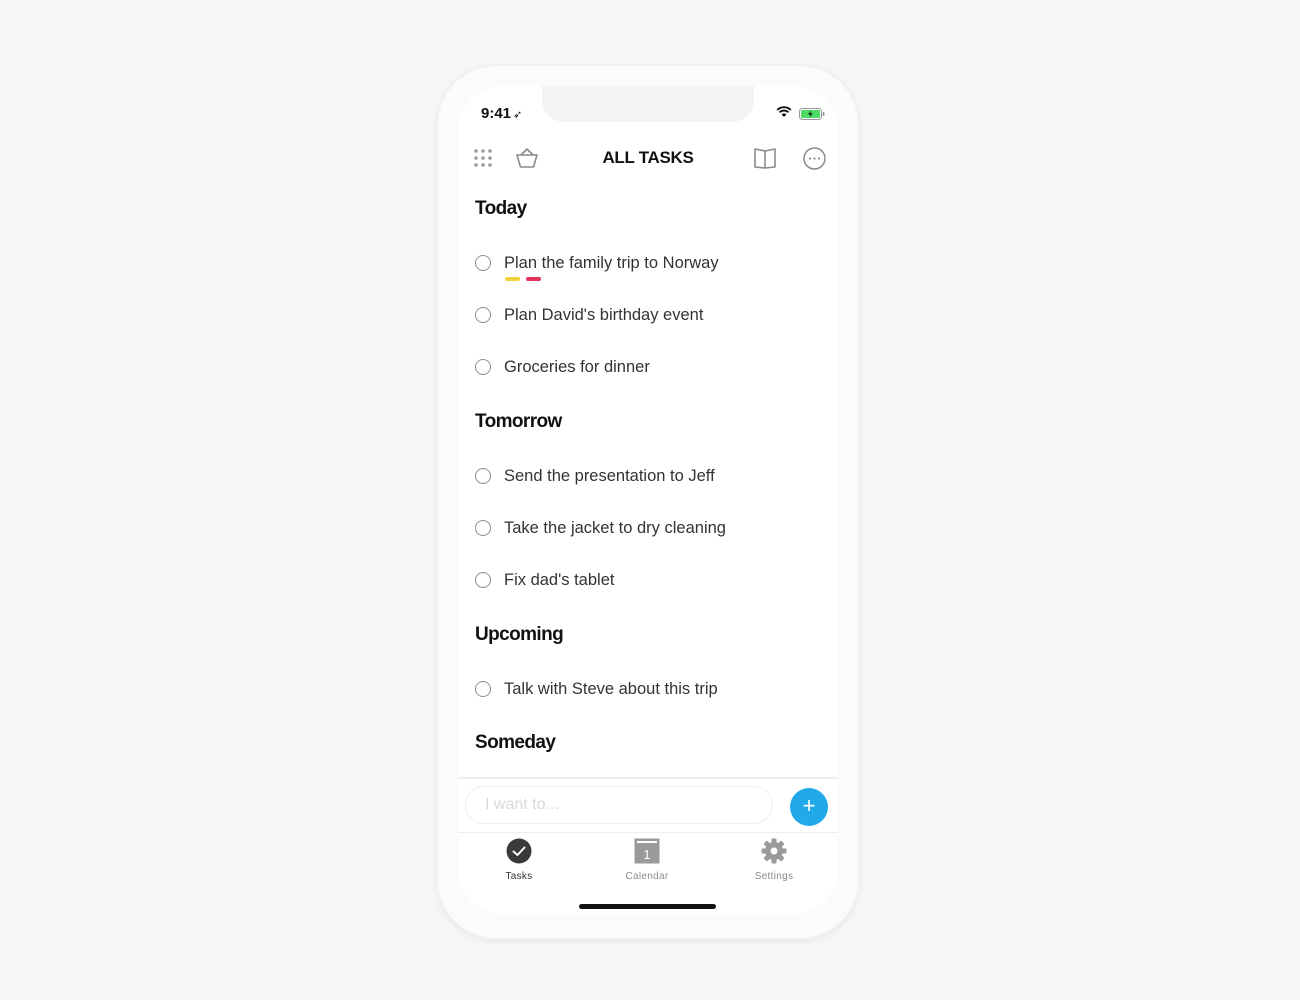 The image size is (1300, 1000). I want to click on task-label: Talk with Steve about this trip, so click(611, 688).